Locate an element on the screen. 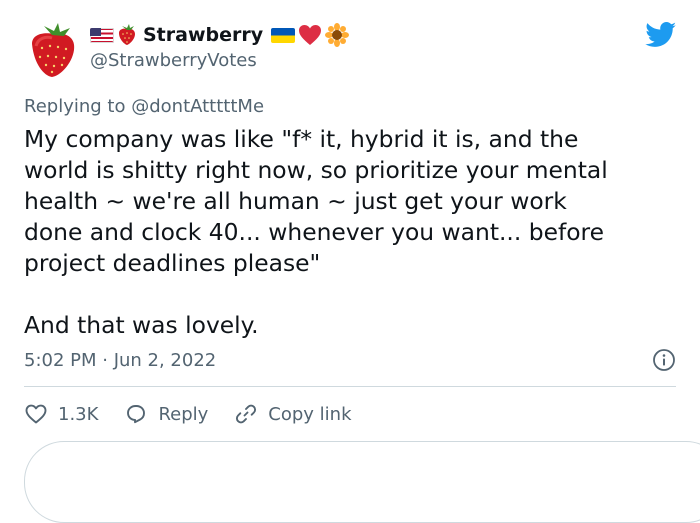 The height and width of the screenshot is (523, 700). user-handle: @StrawberryVotes is located at coordinates (173, 60).